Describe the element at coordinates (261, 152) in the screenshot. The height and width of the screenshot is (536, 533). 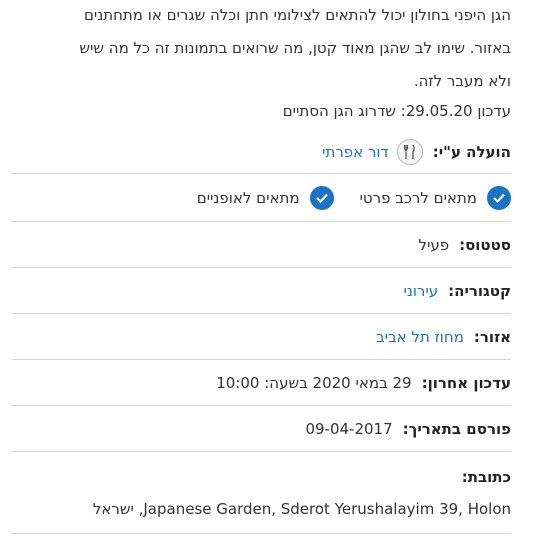
I see `uploader-row: הועלה ע"י: דור אפרתי` at that location.